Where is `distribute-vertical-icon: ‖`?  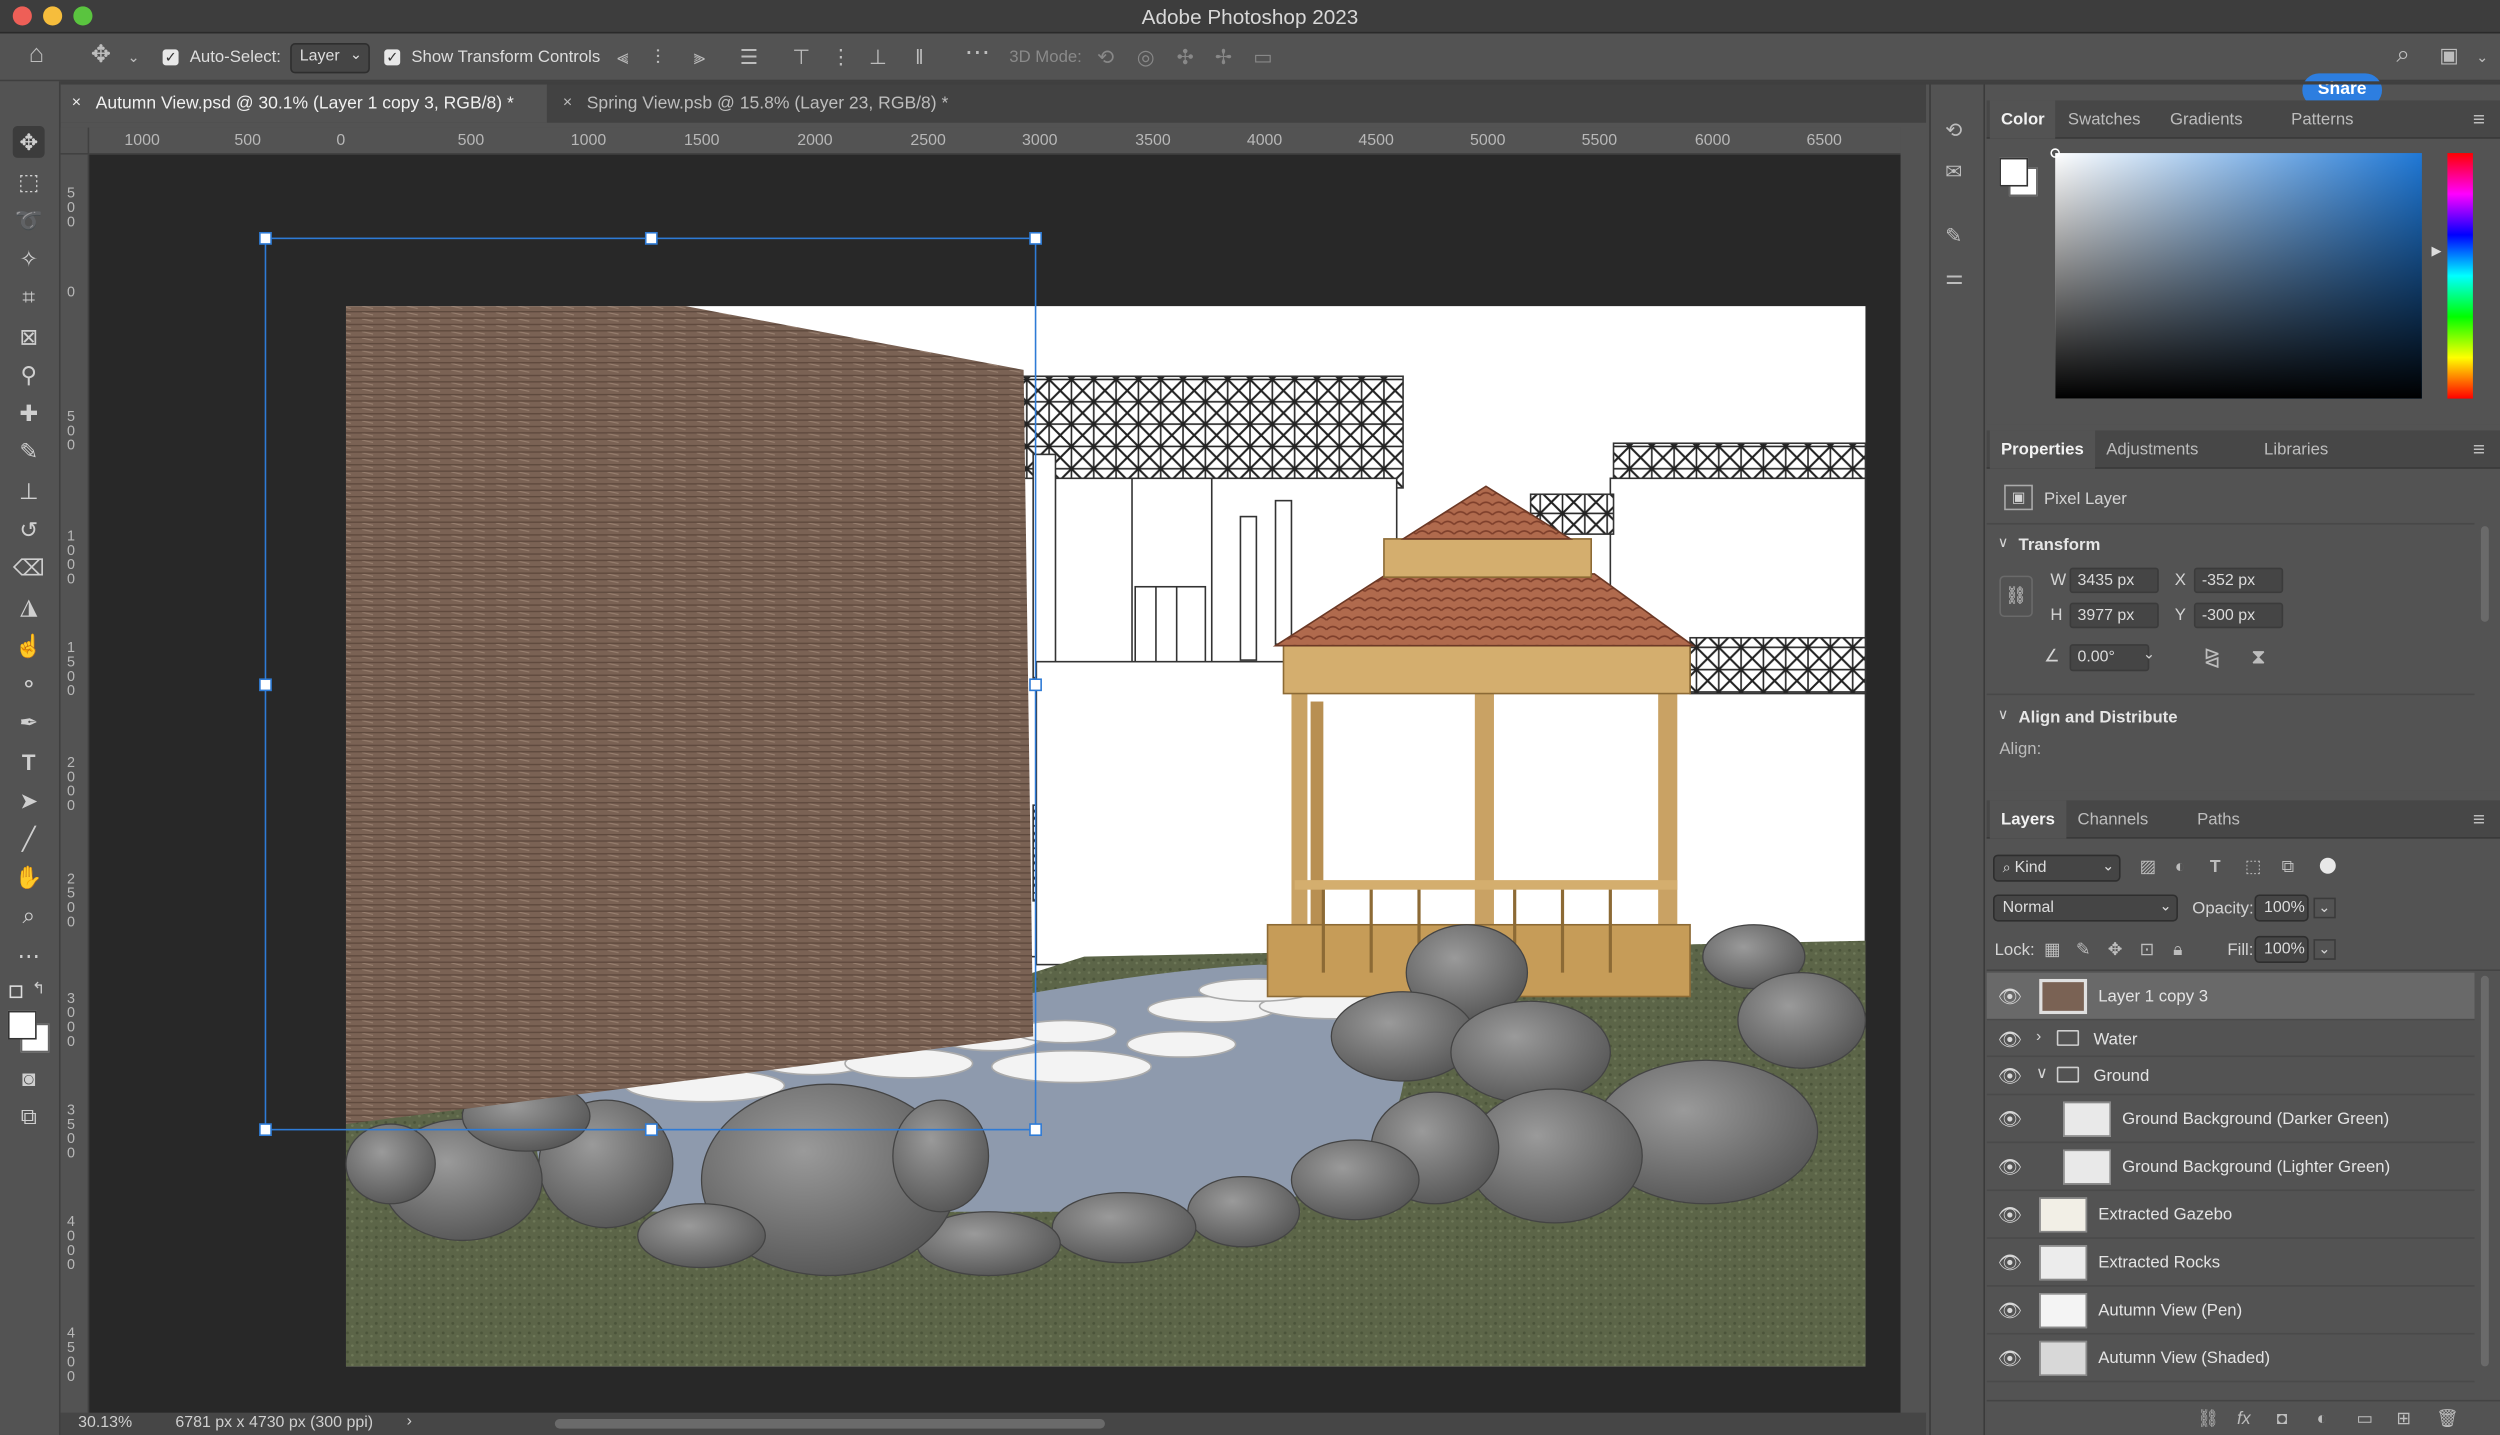
distribute-vertical-icon: ‖ is located at coordinates (919, 56).